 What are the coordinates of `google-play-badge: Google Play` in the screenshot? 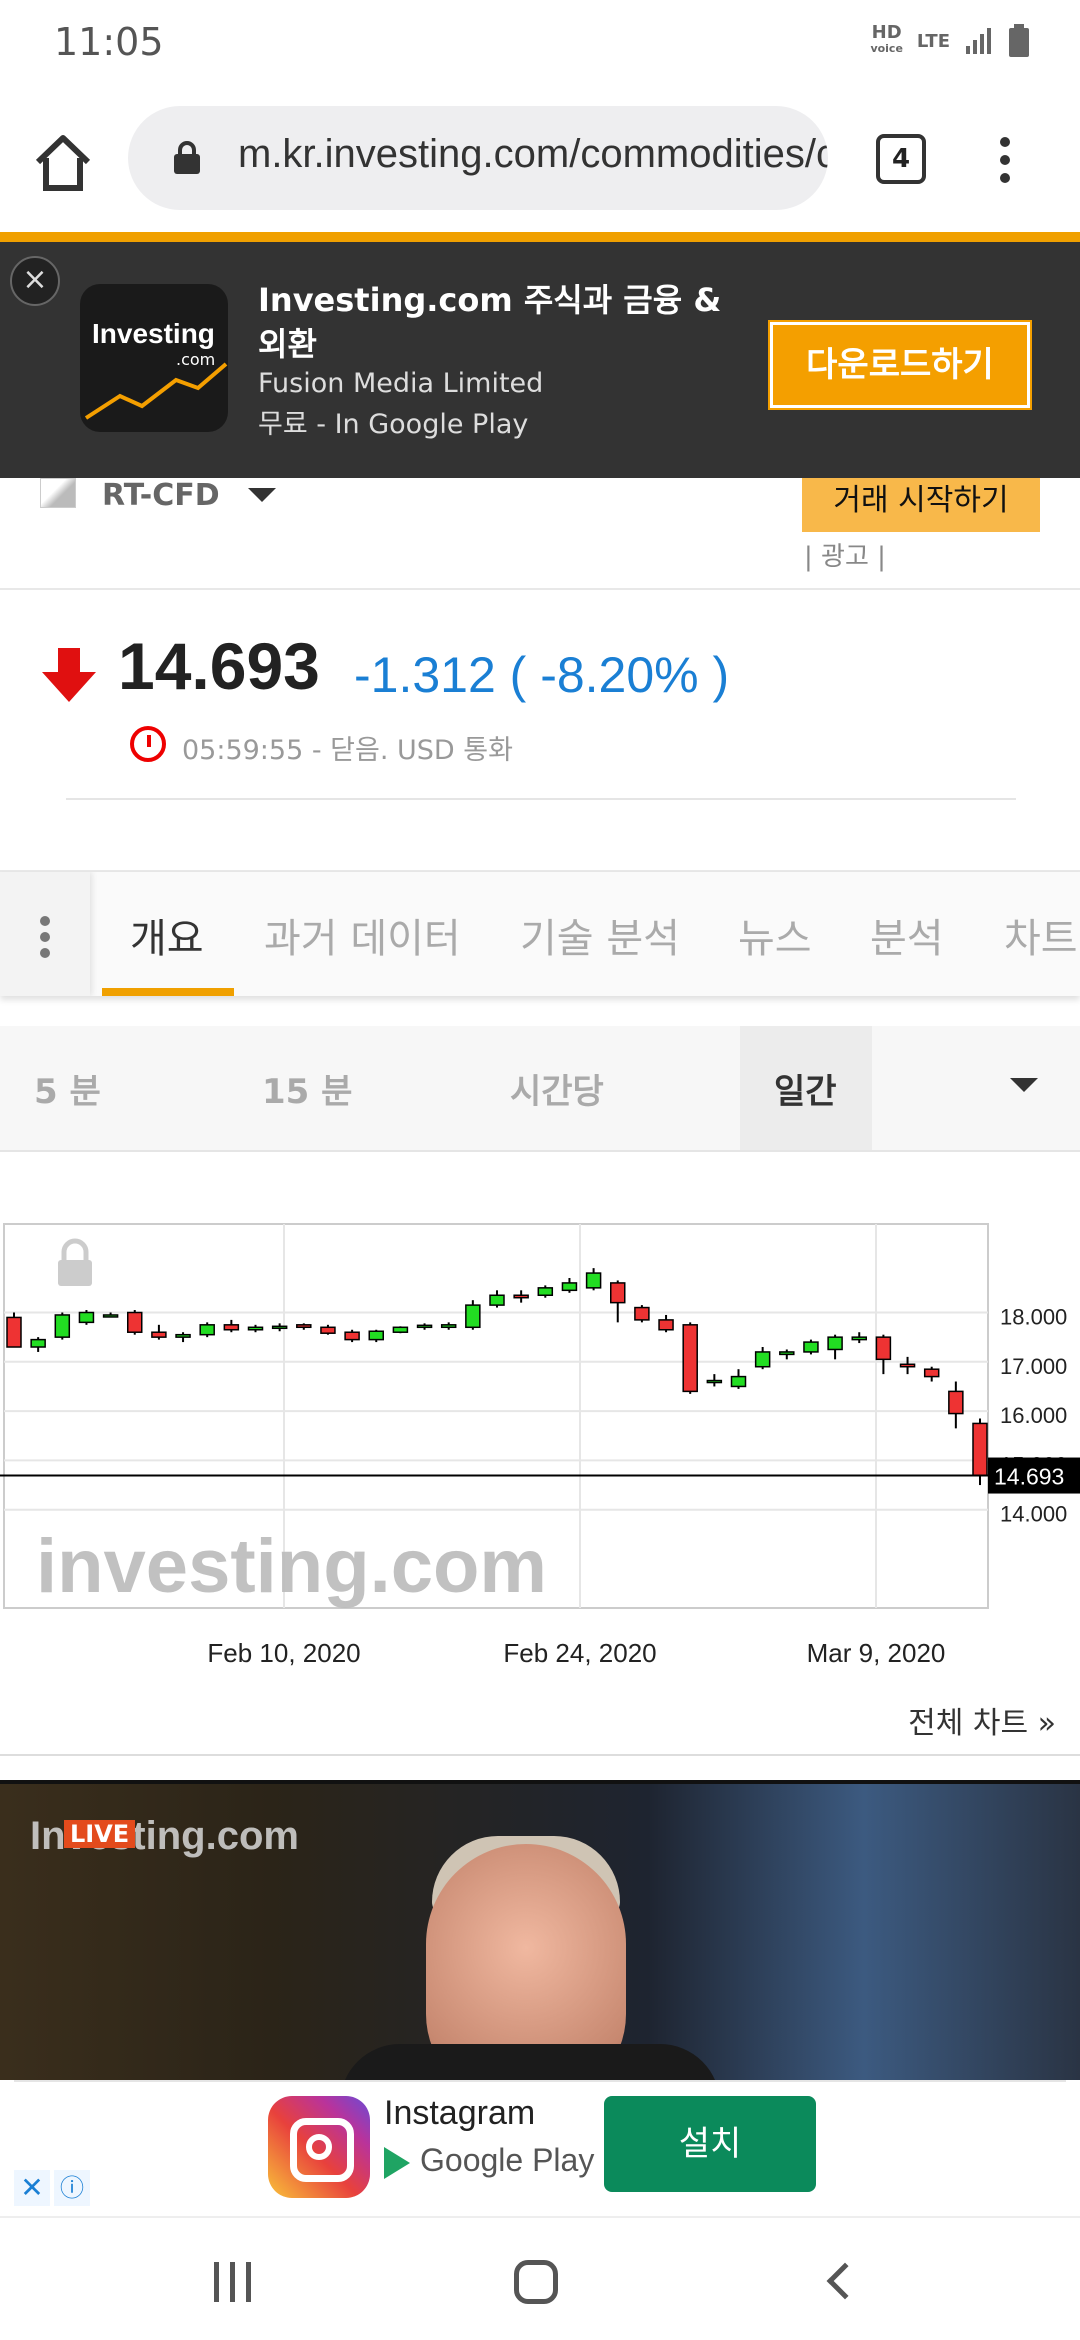 It's located at (489, 2160).